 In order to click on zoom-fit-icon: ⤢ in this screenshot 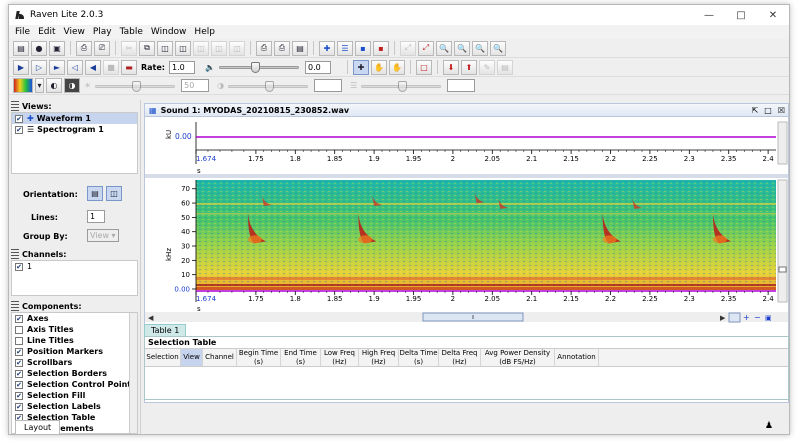, I will do `click(426, 48)`.